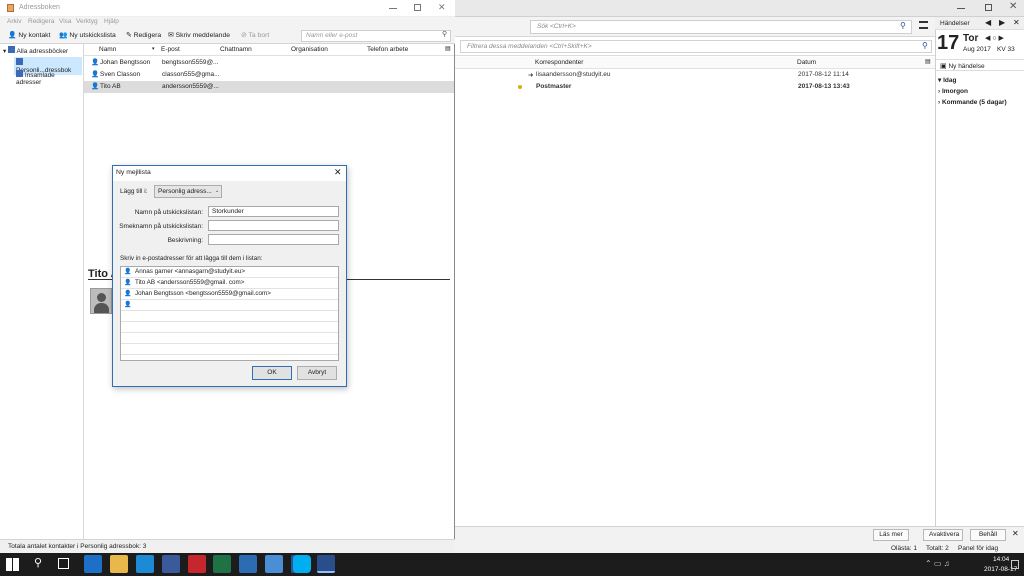  I want to click on add-to-select: Personlig adress... ⌄, so click(188, 191).